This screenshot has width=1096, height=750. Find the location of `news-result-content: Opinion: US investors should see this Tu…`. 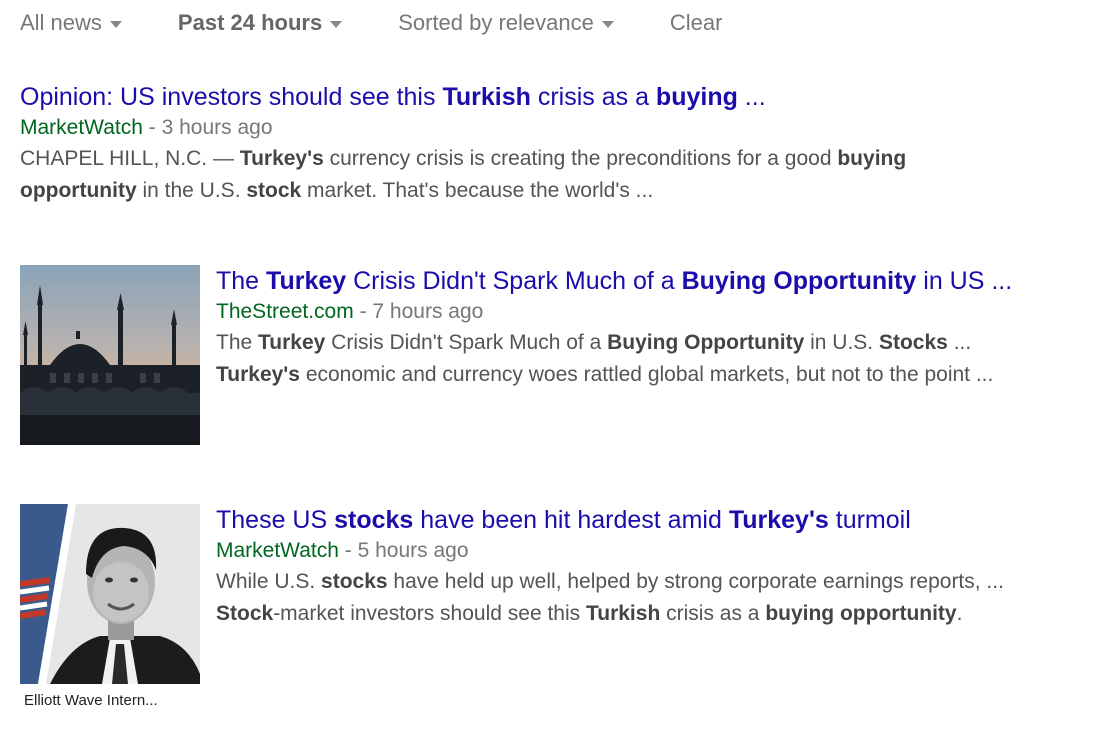

news-result-content: Opinion: US investors should see this Tu… is located at coordinates (463, 144).